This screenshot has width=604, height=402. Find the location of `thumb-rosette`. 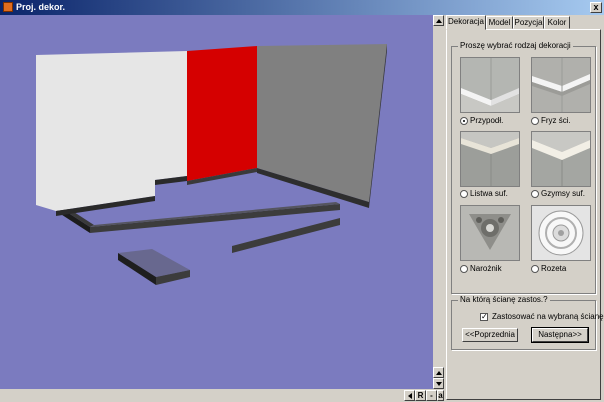

thumb-rosette is located at coordinates (561, 233).